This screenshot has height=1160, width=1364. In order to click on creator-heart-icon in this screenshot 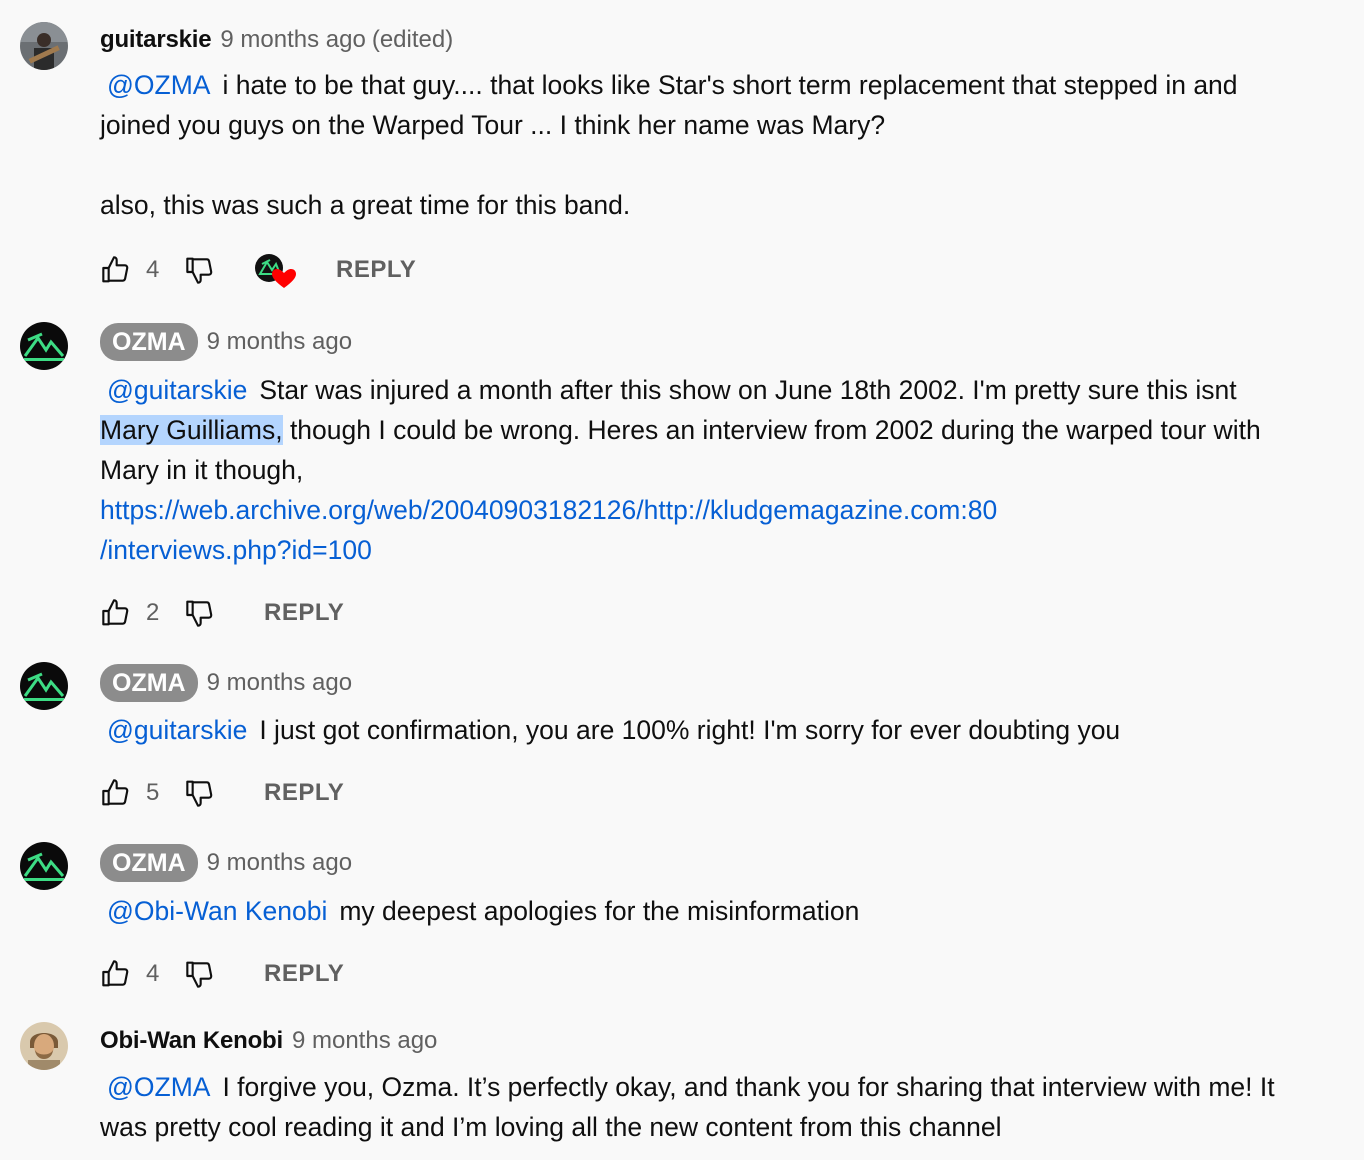, I will do `click(275, 271)`.